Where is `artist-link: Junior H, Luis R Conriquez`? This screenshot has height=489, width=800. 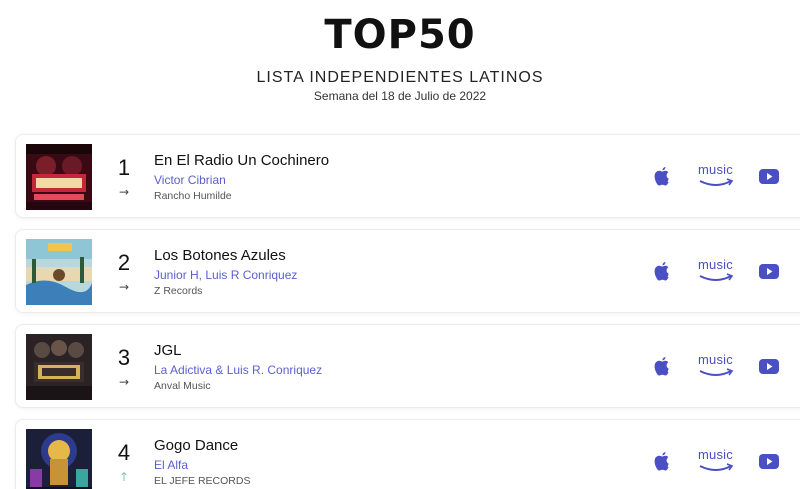 artist-link: Junior H, Luis R Conriquez is located at coordinates (225, 275).